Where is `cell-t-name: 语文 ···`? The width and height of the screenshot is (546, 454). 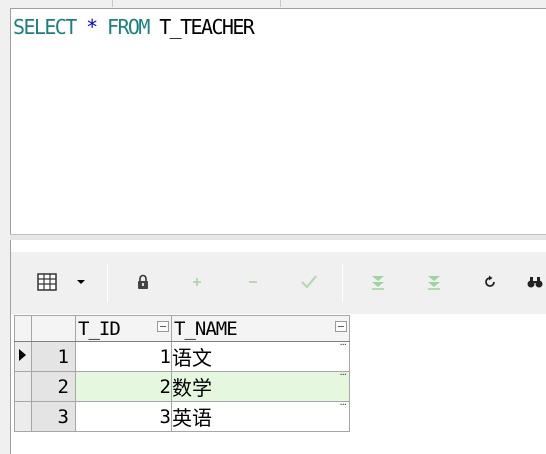
cell-t-name: 语文 ··· is located at coordinates (260, 356).